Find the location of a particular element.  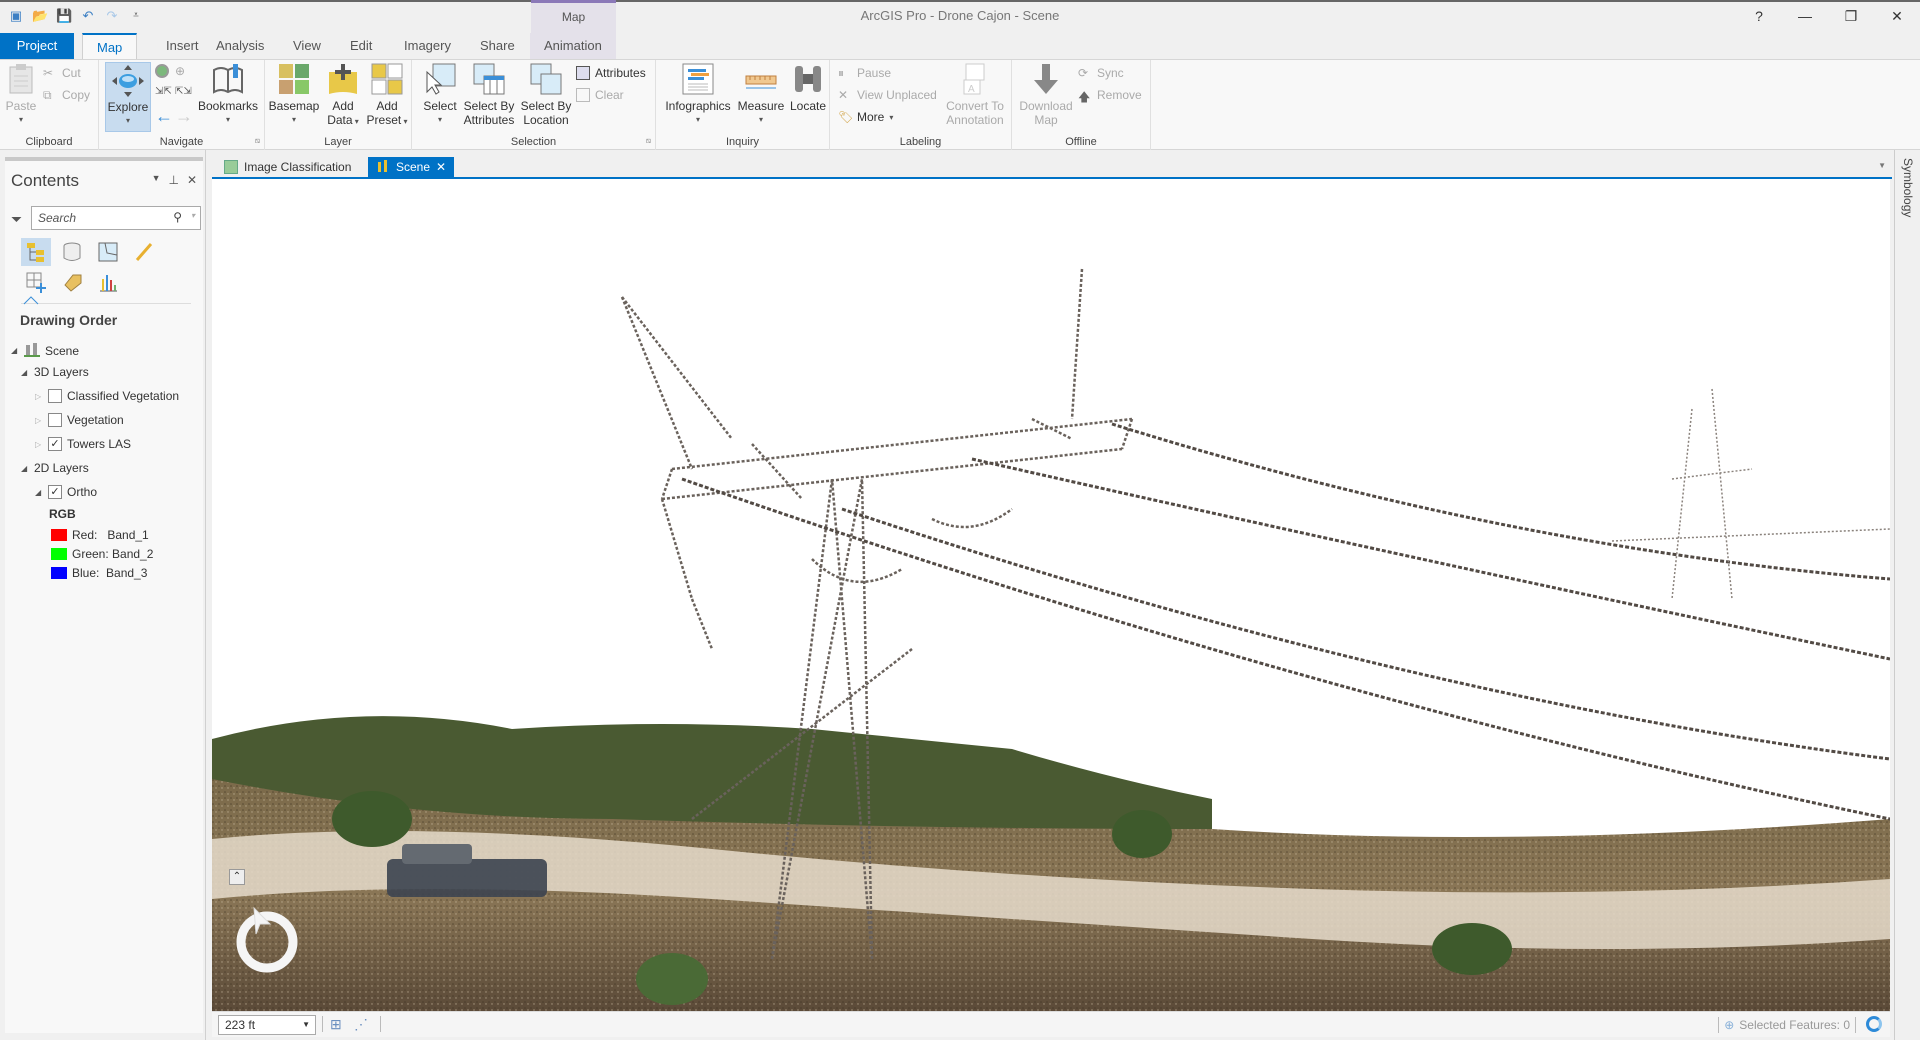

list-by-labeling-icon is located at coordinates (72, 282).